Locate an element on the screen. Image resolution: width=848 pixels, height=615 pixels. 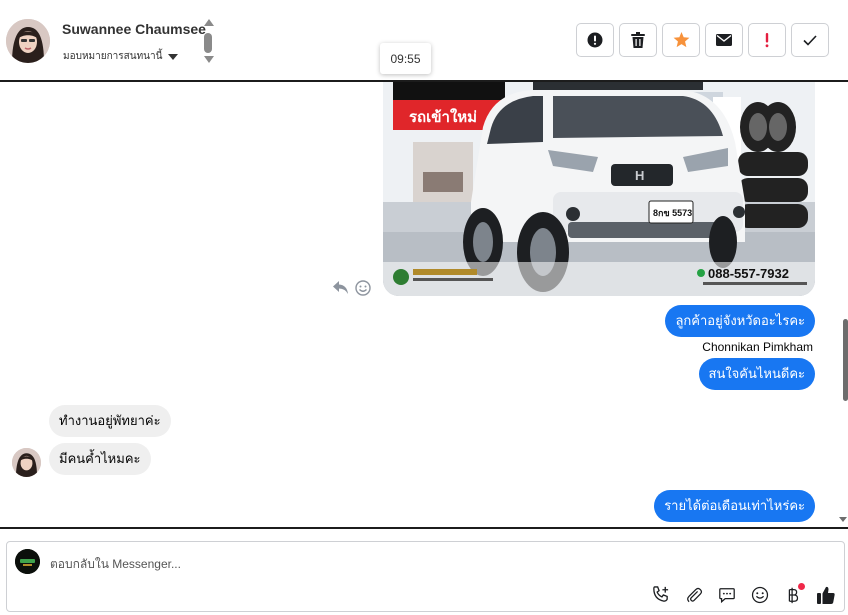
mark-unread-button is located at coordinates (724, 40).